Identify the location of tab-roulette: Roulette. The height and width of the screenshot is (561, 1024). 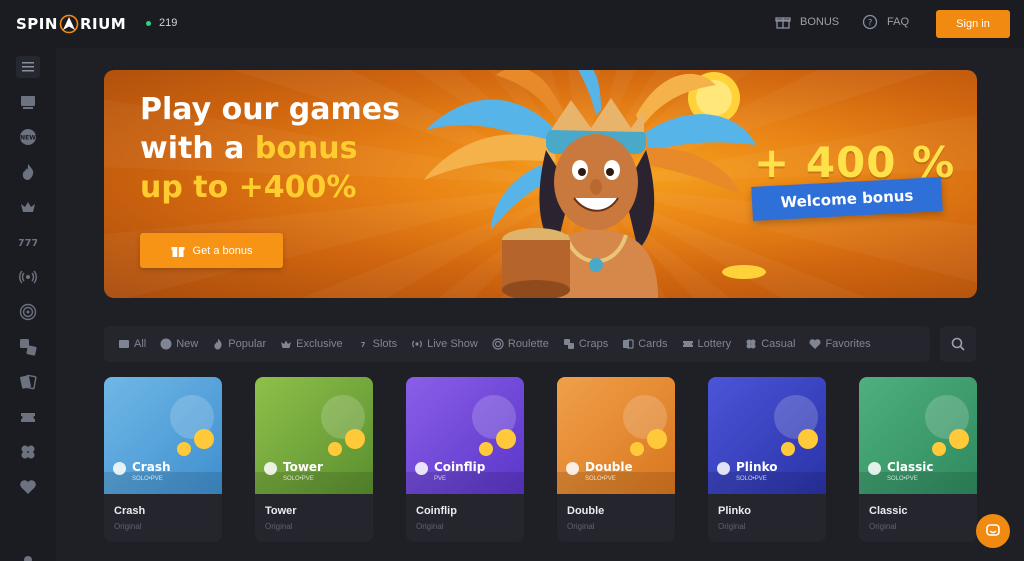
(520, 344).